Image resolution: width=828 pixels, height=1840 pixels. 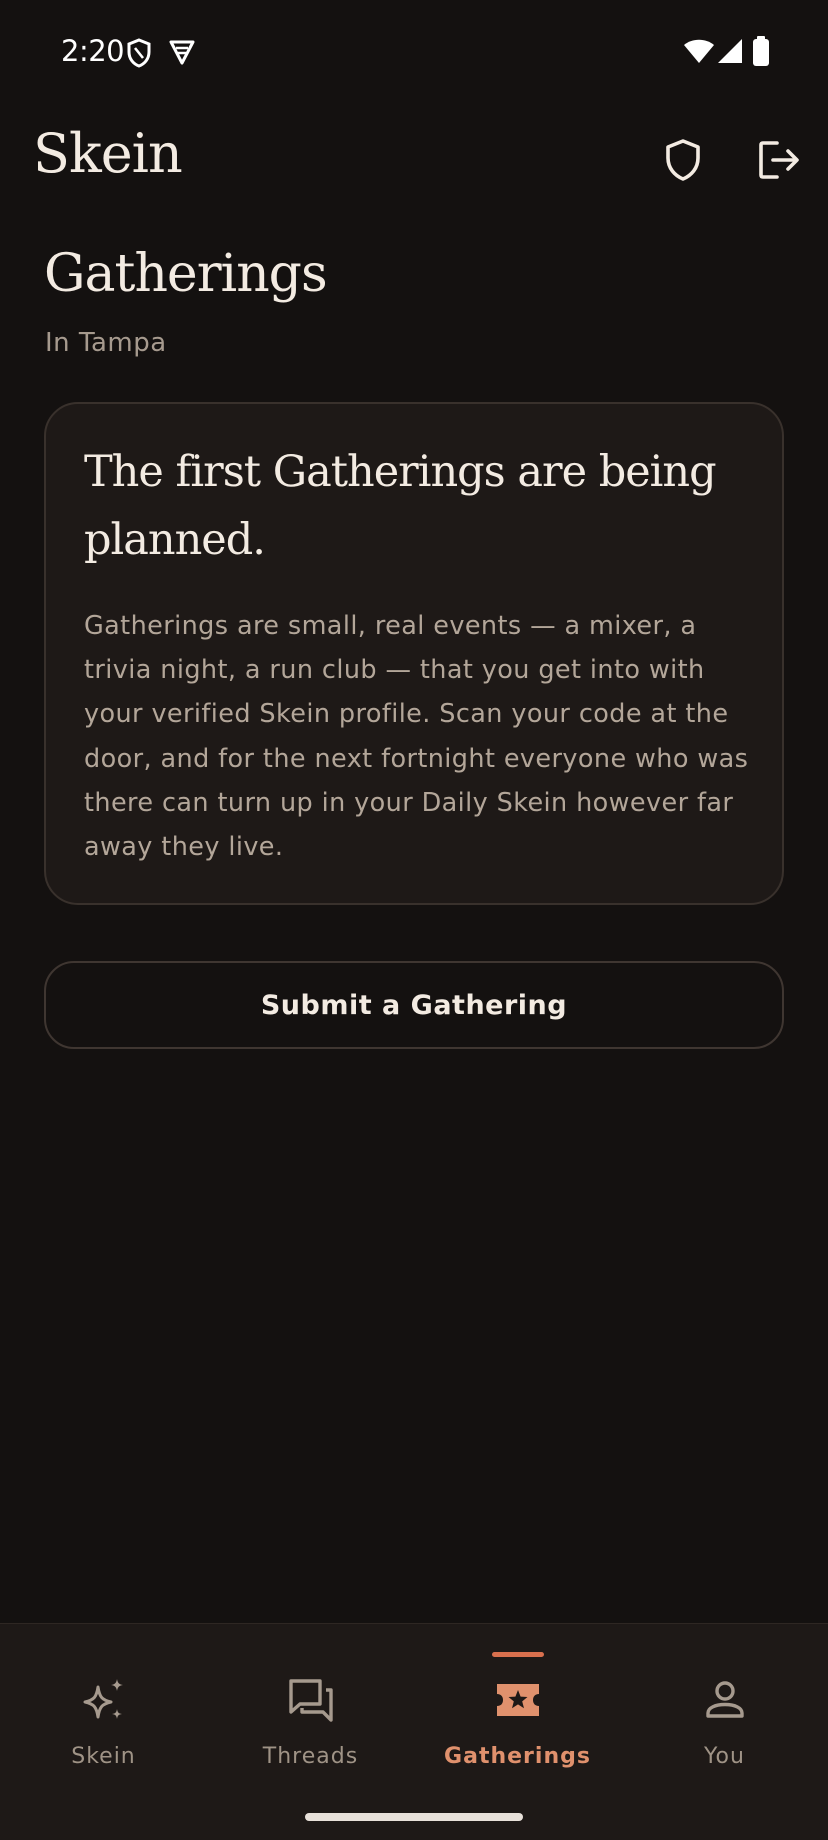 I want to click on brand-status-icon, so click(x=182, y=54).